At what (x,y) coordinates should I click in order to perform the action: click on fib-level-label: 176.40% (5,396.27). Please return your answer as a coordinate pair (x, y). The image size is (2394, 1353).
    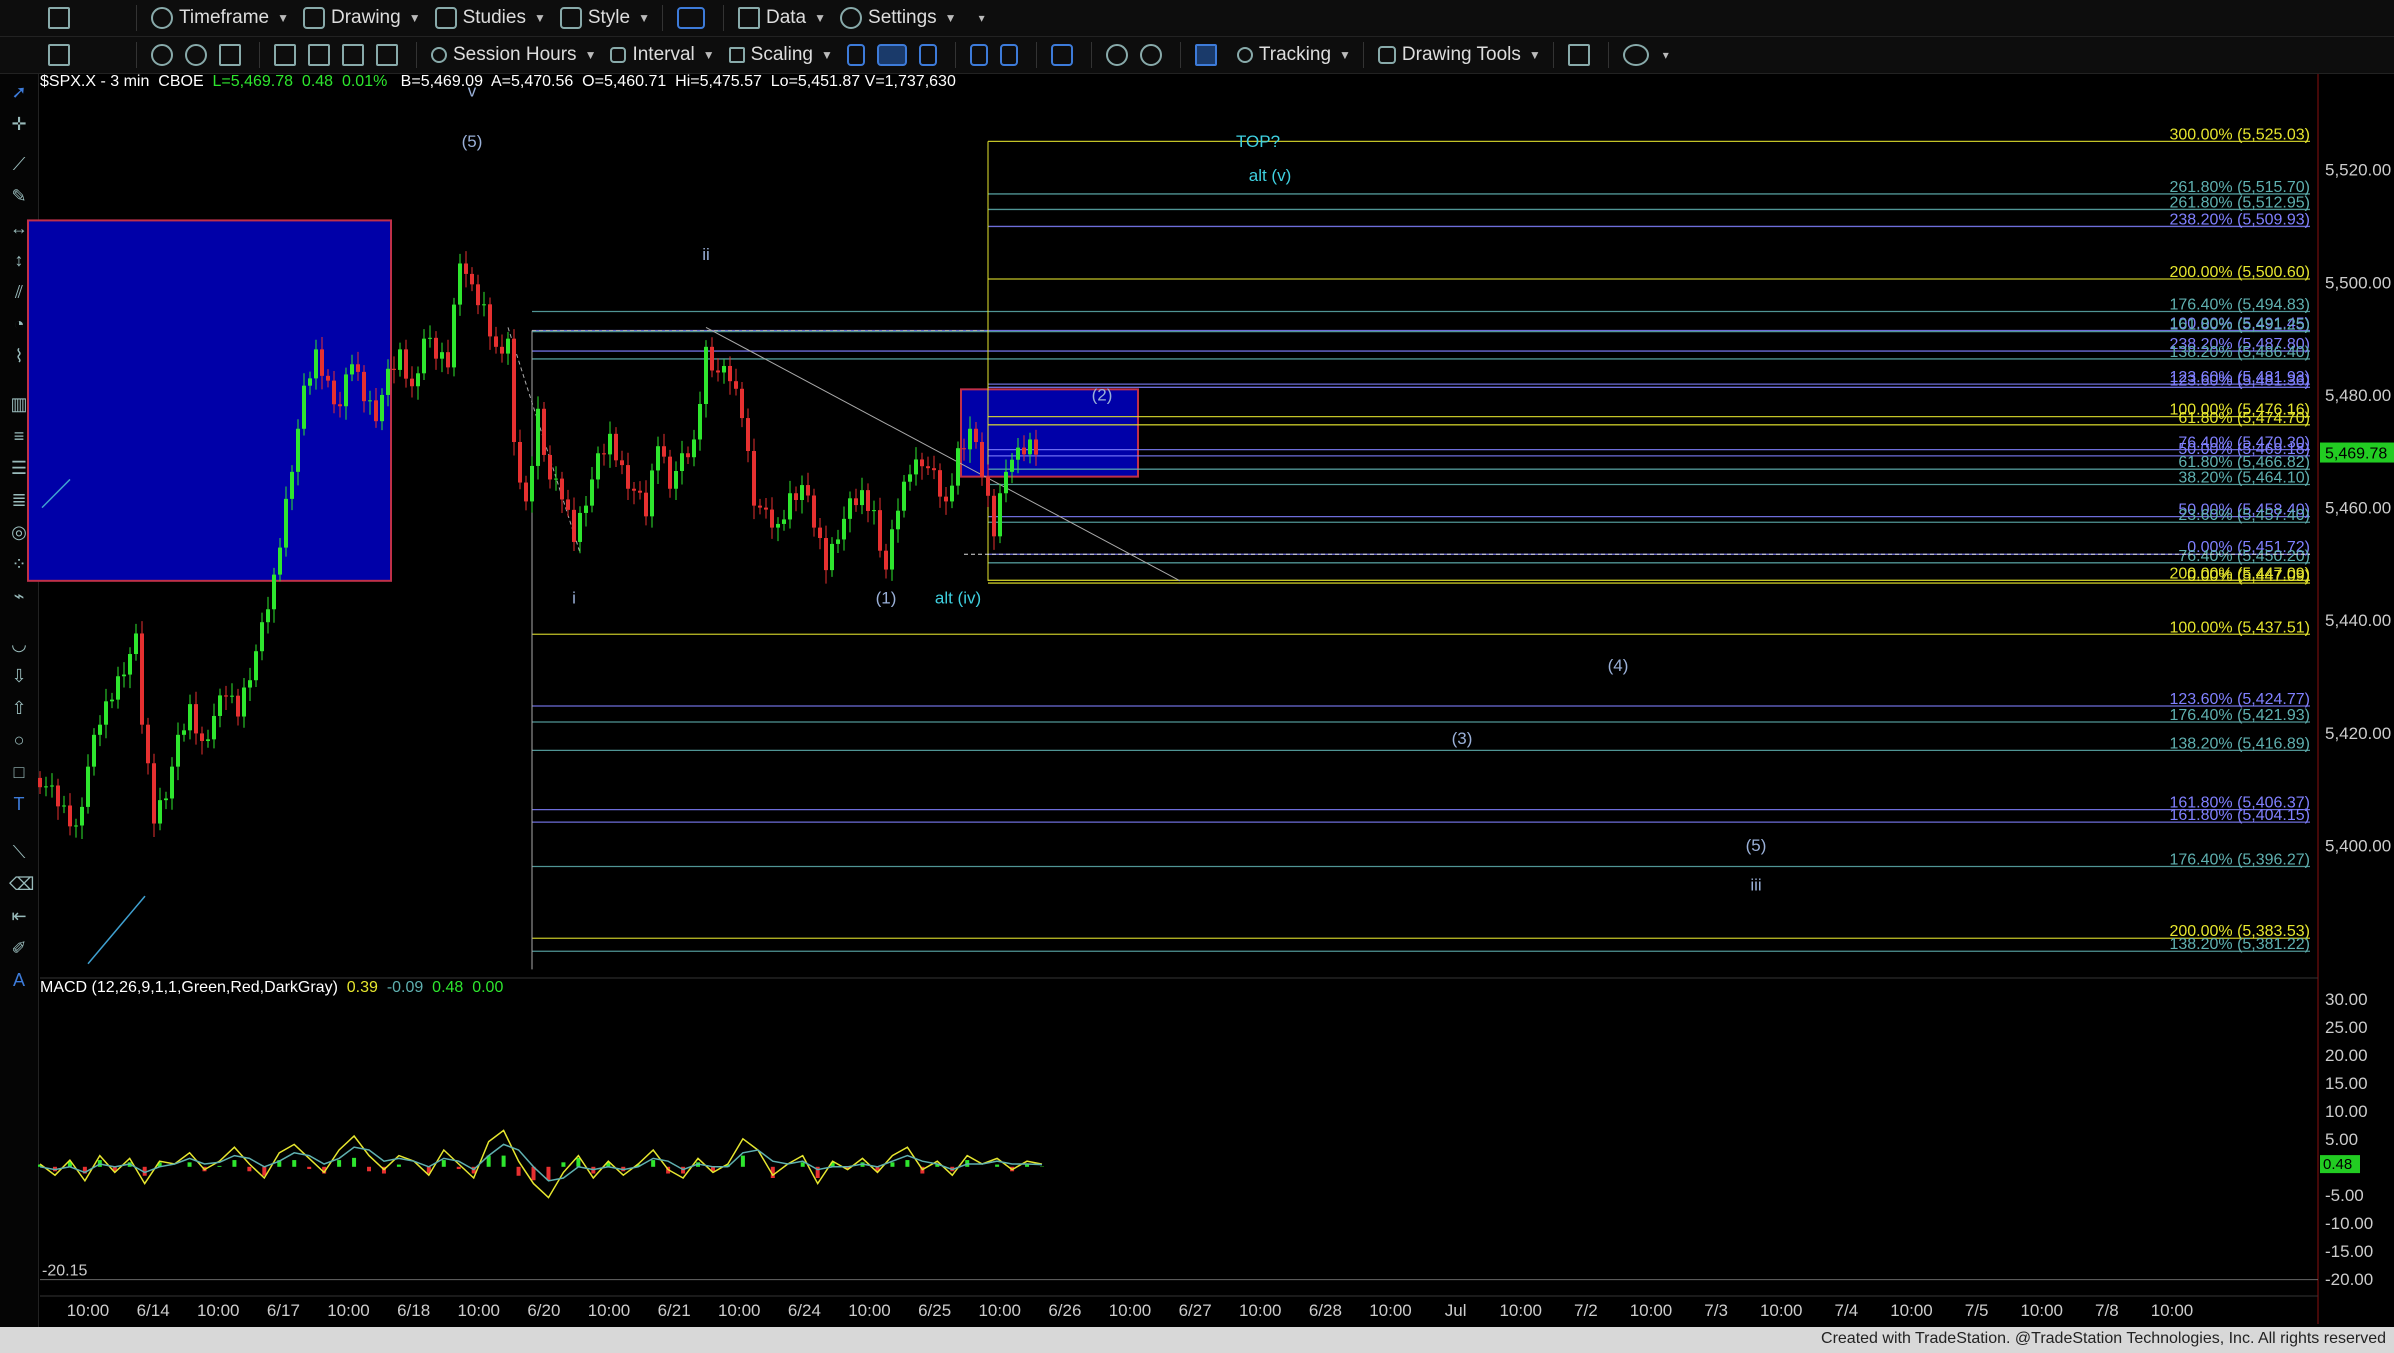
    Looking at the image, I should click on (2239, 859).